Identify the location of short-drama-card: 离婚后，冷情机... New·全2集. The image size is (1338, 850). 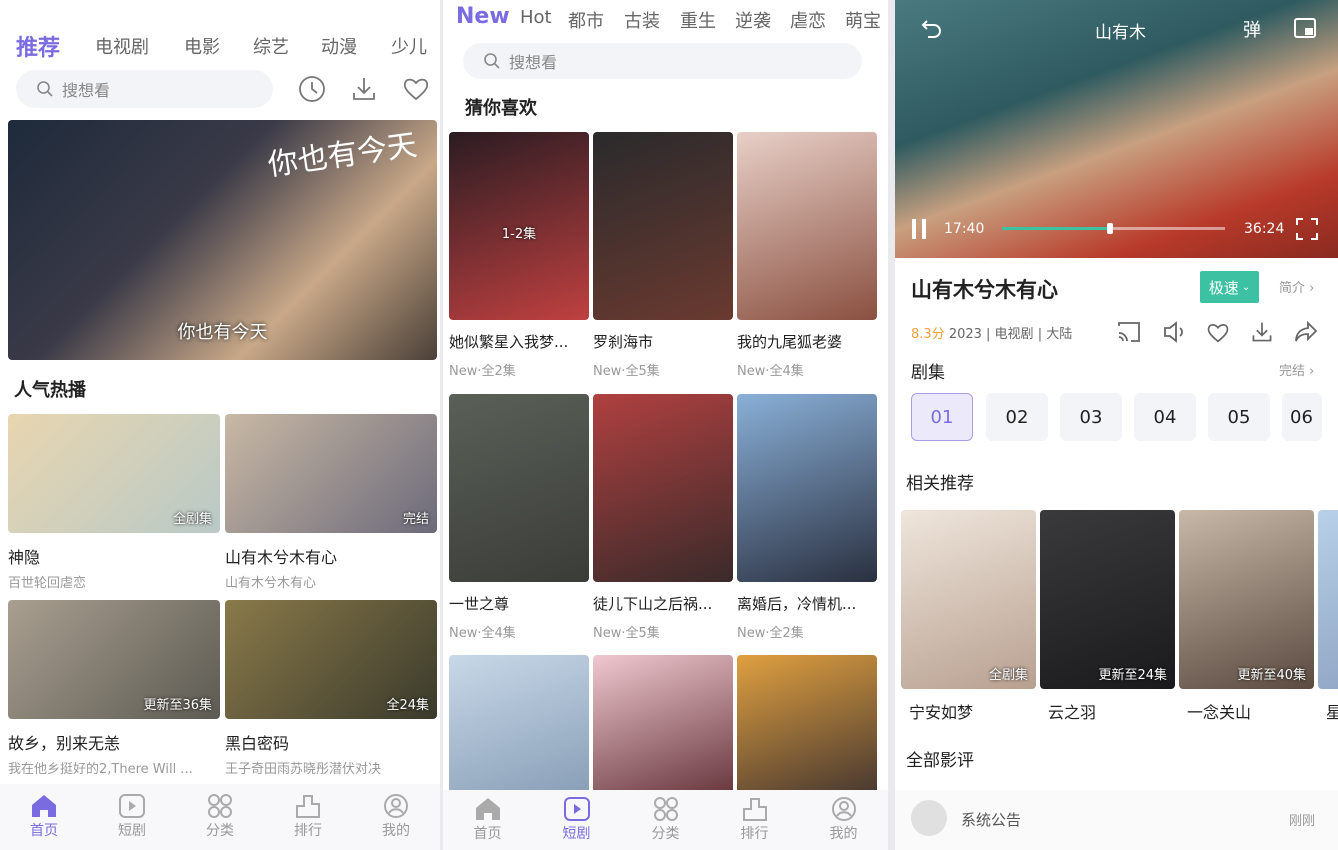
(807, 519).